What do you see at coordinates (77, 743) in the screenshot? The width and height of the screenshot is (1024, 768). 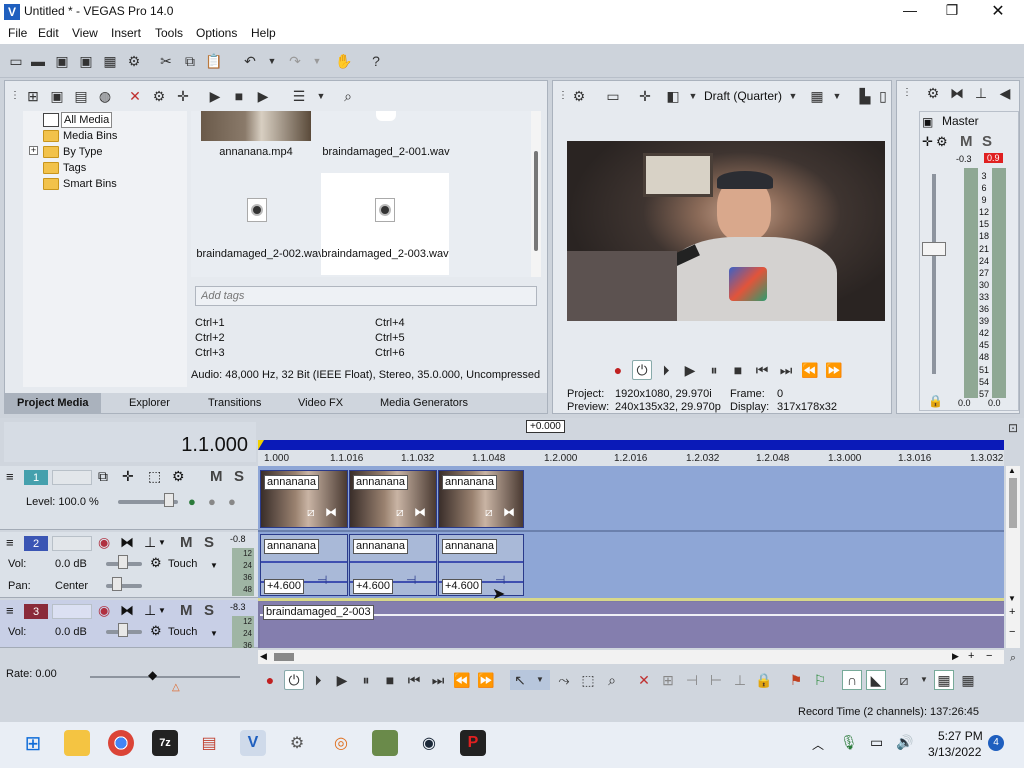 I see `file-explorer-icon` at bounding box center [77, 743].